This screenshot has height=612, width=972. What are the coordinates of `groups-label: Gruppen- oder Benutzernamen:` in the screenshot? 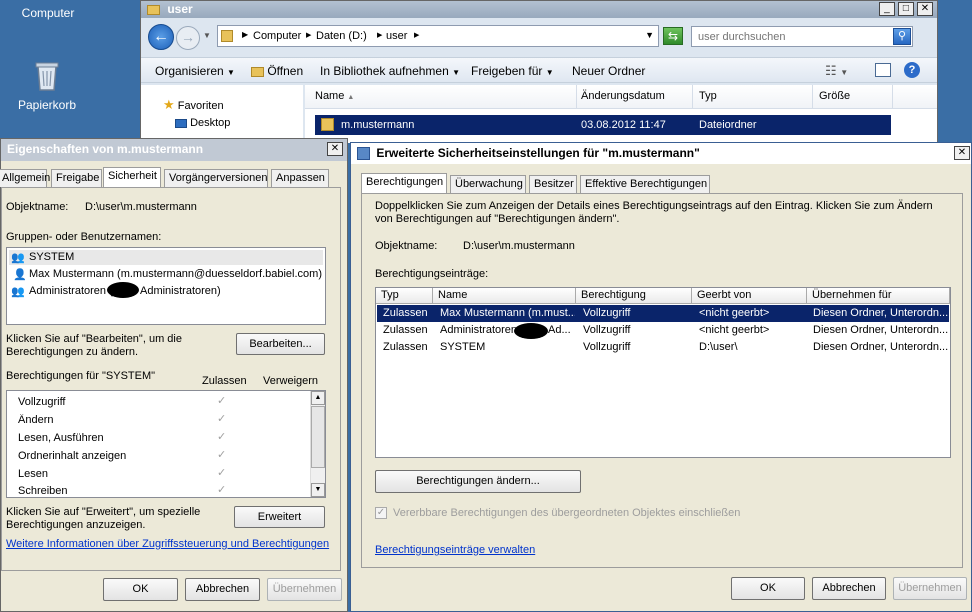 It's located at (84, 237).